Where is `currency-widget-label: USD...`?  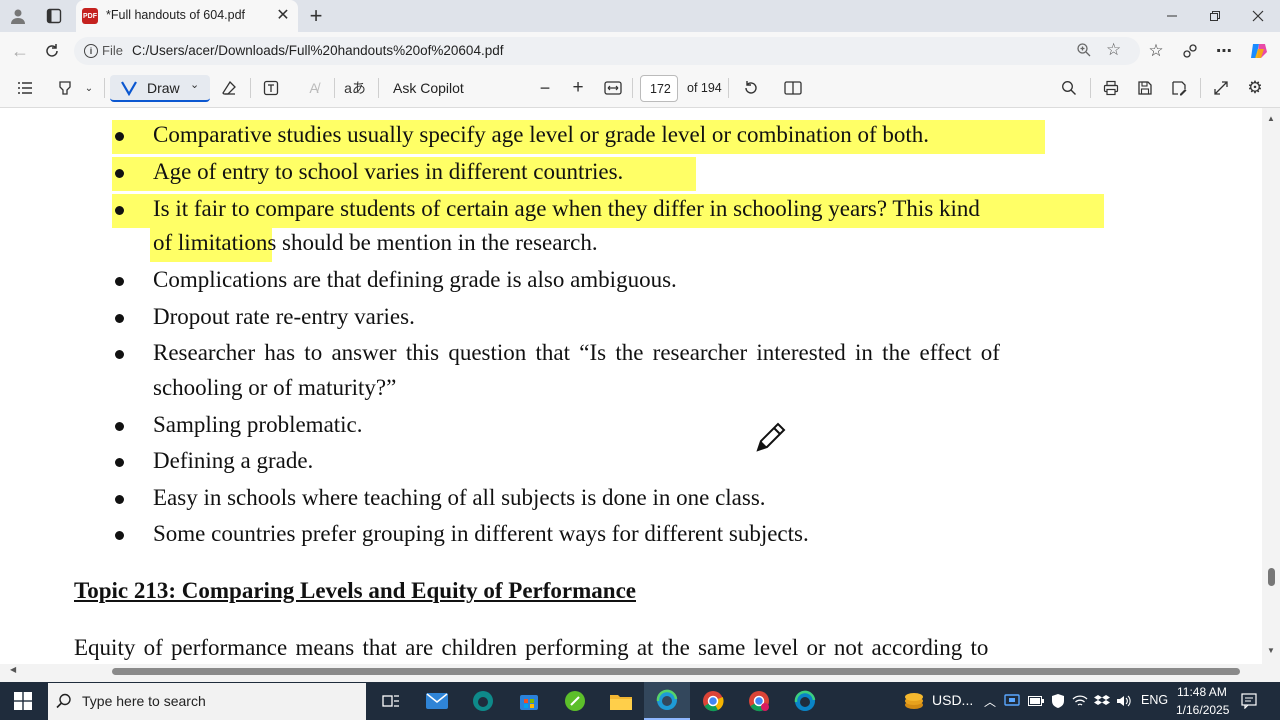
currency-widget-label: USD... is located at coordinates (952, 700).